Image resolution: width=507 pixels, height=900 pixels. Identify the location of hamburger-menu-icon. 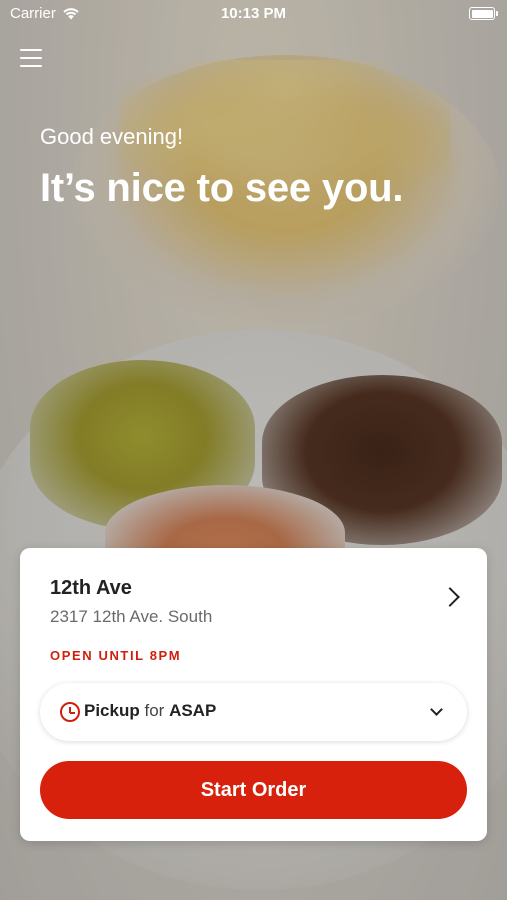
(31, 58).